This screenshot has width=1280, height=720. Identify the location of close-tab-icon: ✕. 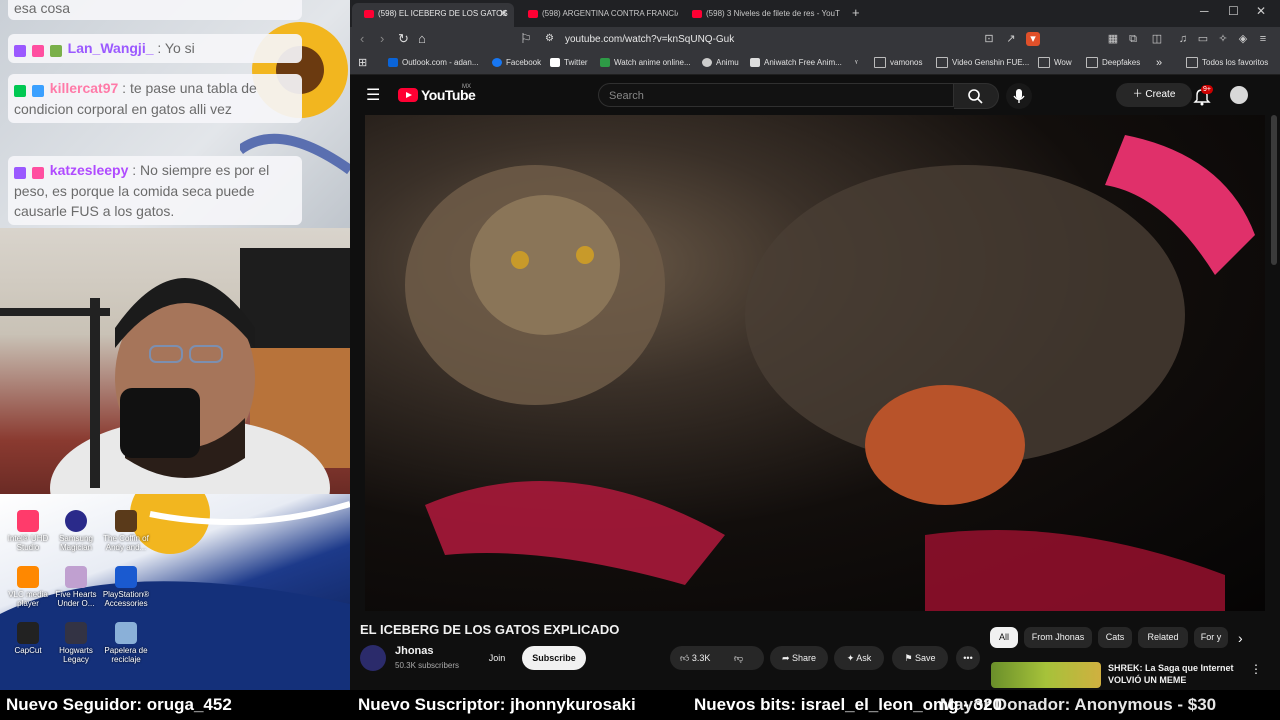
(503, 14).